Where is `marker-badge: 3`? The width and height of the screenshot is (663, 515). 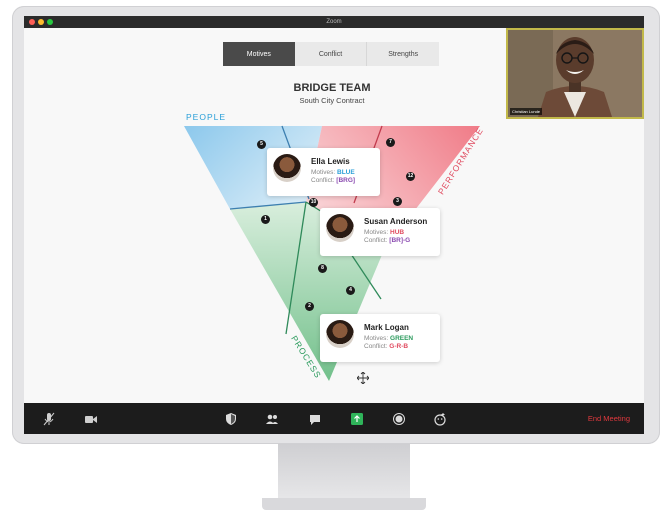 marker-badge: 3 is located at coordinates (397, 201).